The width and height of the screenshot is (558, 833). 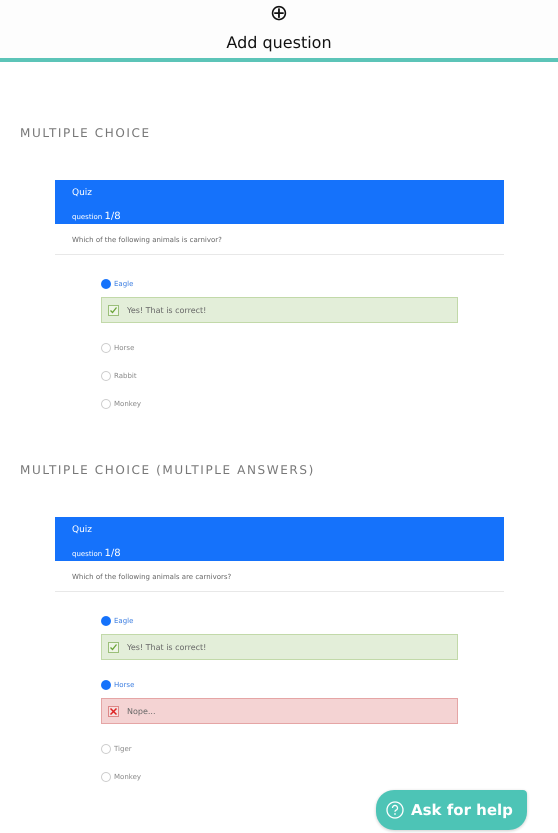 What do you see at coordinates (113, 711) in the screenshot?
I see `cross-box-icon` at bounding box center [113, 711].